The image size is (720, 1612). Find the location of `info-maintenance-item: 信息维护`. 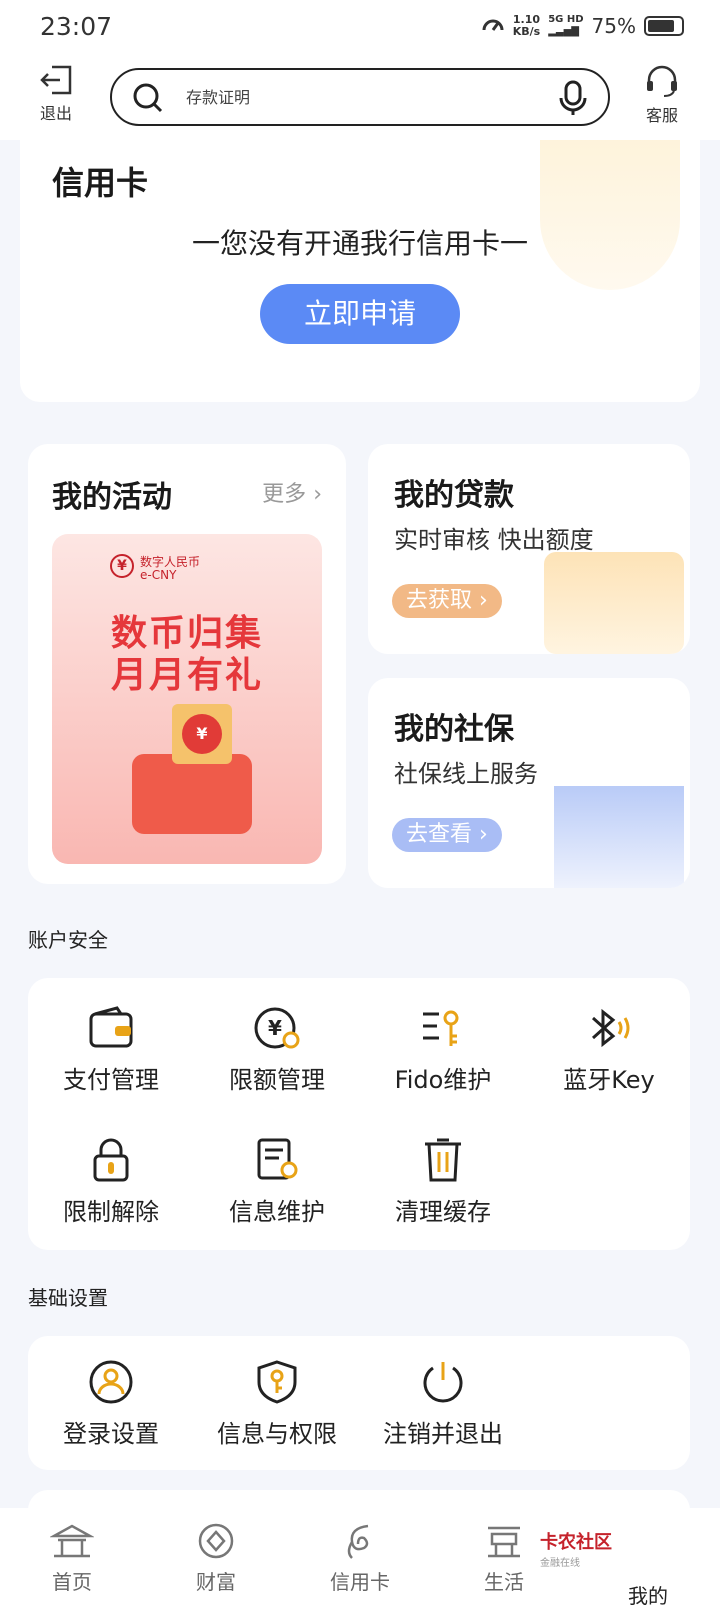

info-maintenance-item: 信息维护 is located at coordinates (277, 1182).